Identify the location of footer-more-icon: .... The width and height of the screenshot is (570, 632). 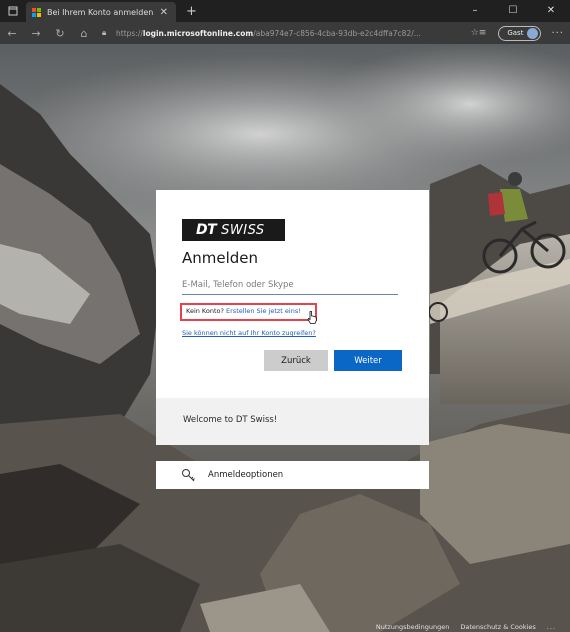
(551, 627).